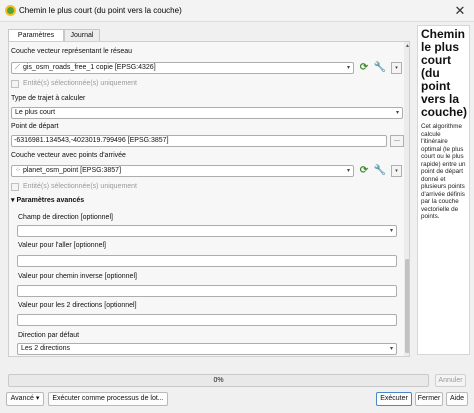  I want to click on end-points-selected-only-checkbox, so click(15, 187).